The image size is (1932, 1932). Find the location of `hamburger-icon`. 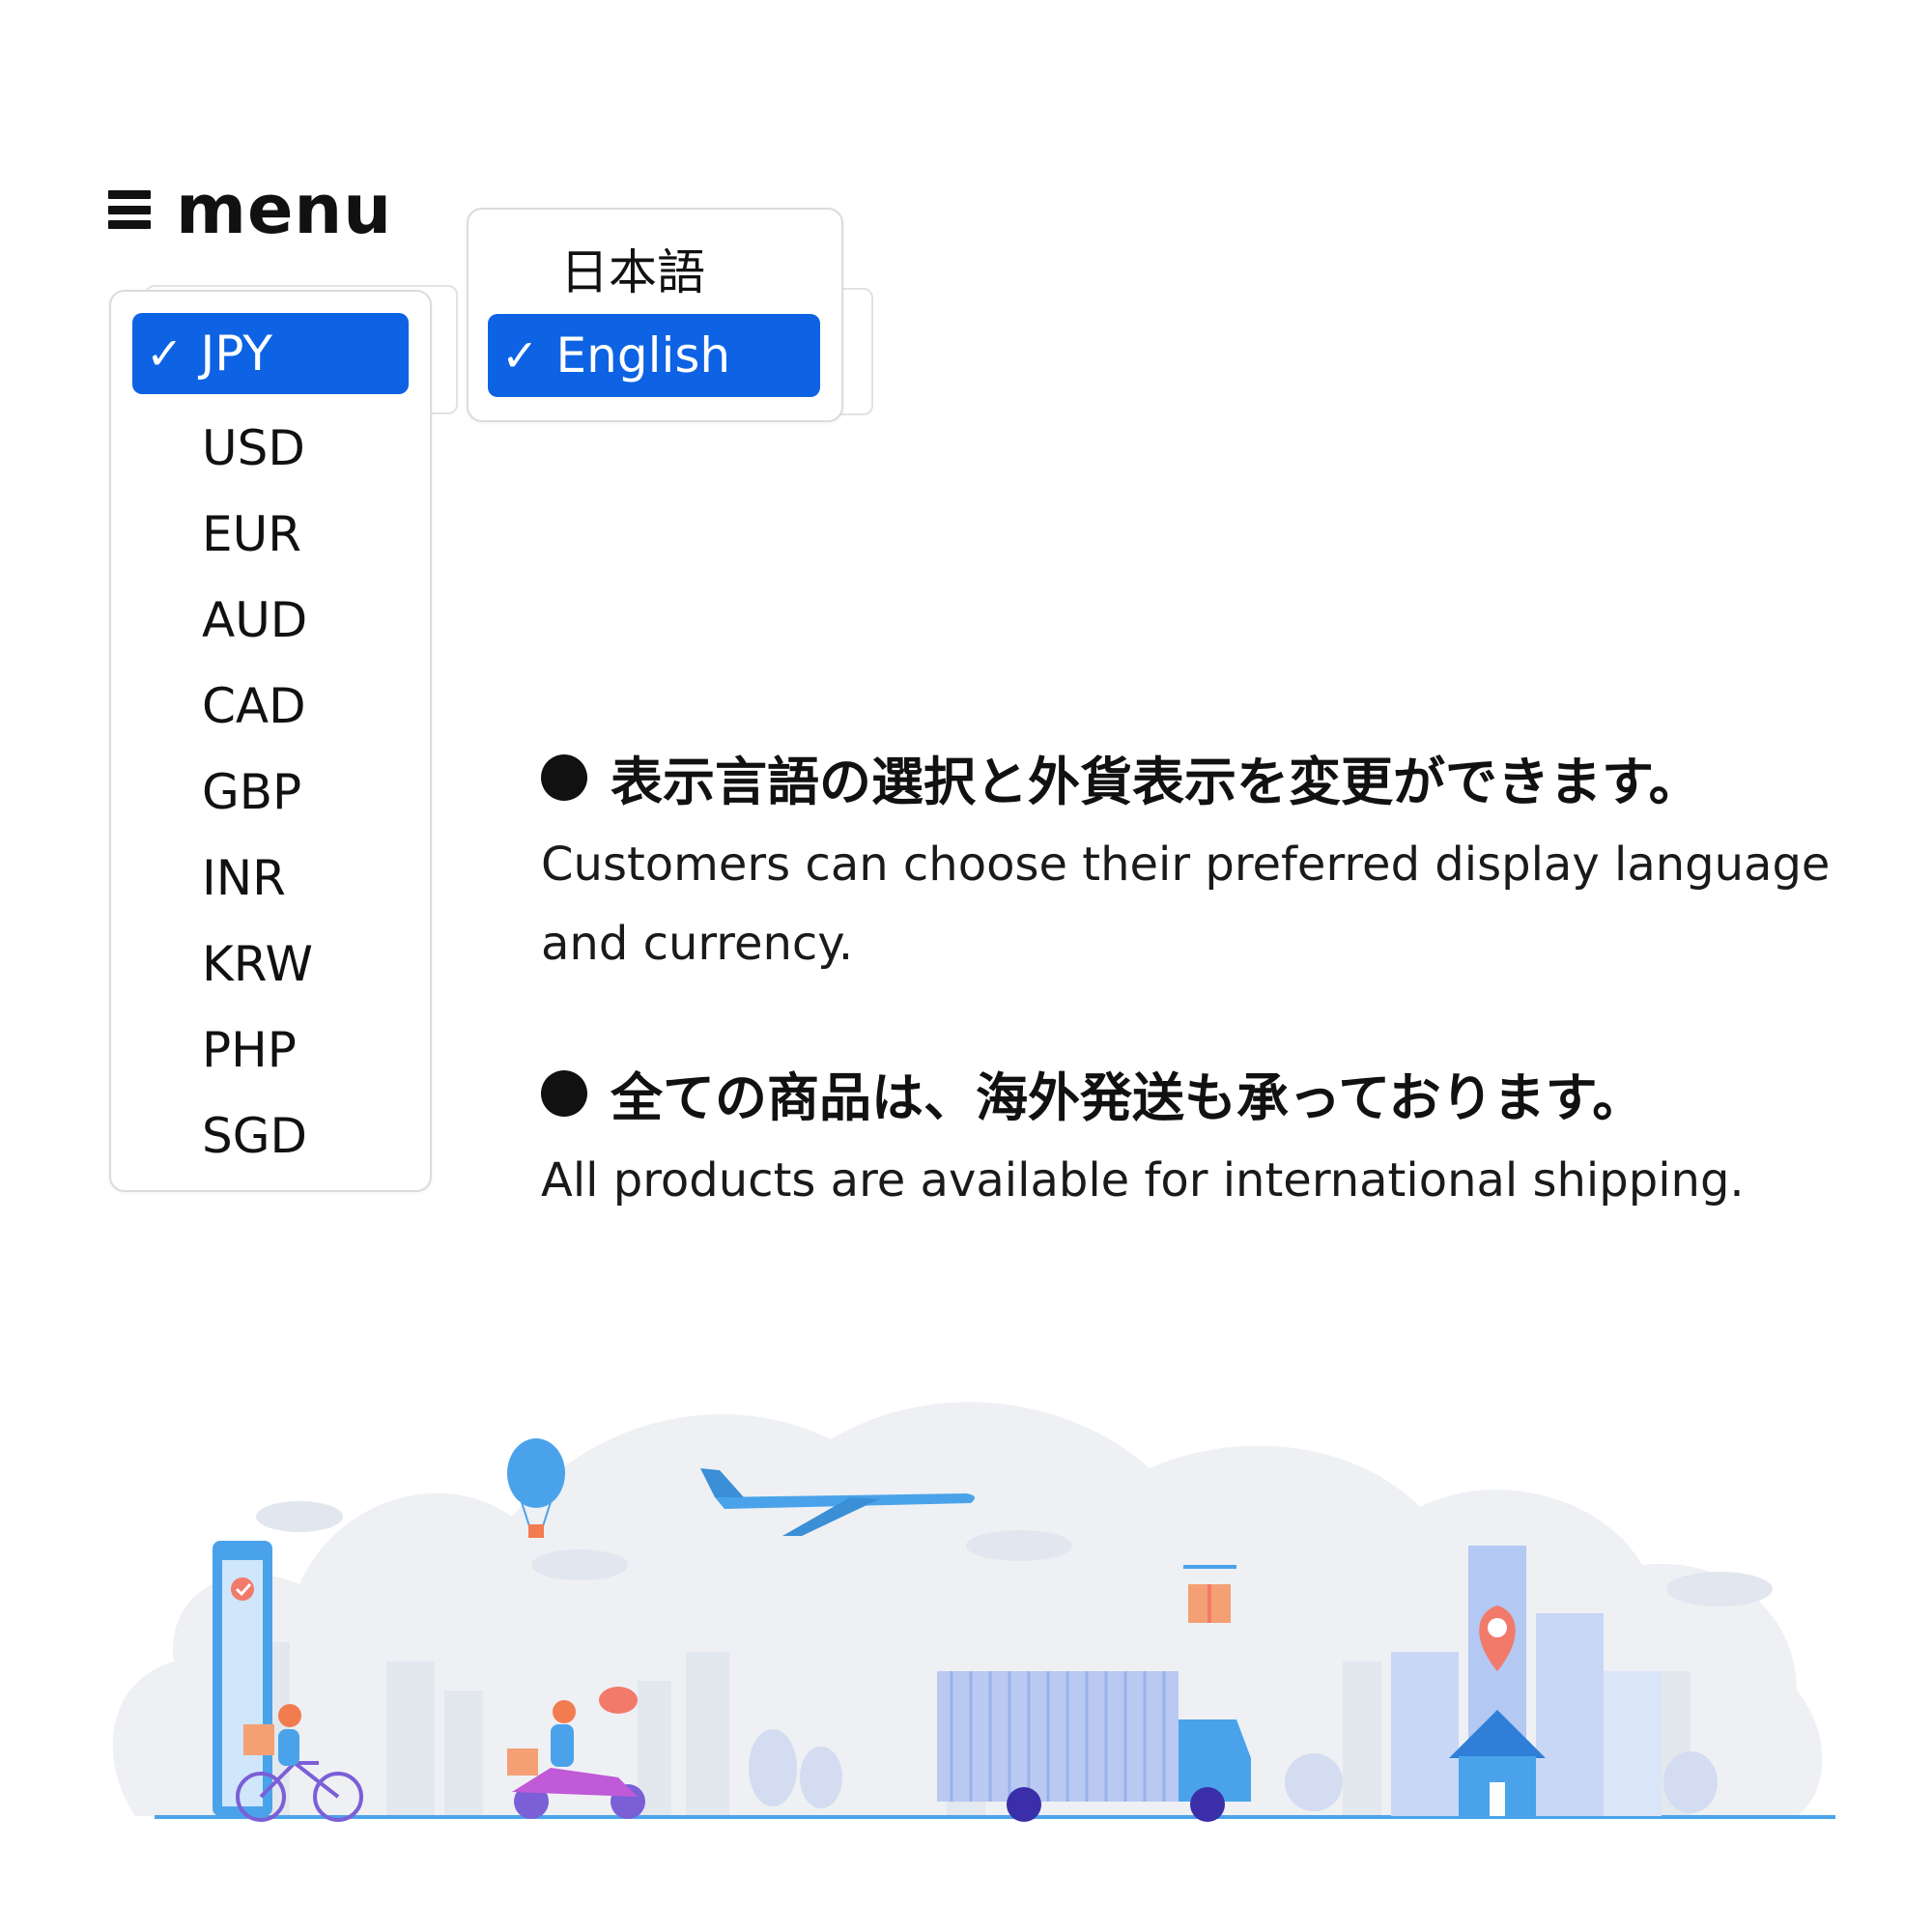

hamburger-icon is located at coordinates (129, 209).